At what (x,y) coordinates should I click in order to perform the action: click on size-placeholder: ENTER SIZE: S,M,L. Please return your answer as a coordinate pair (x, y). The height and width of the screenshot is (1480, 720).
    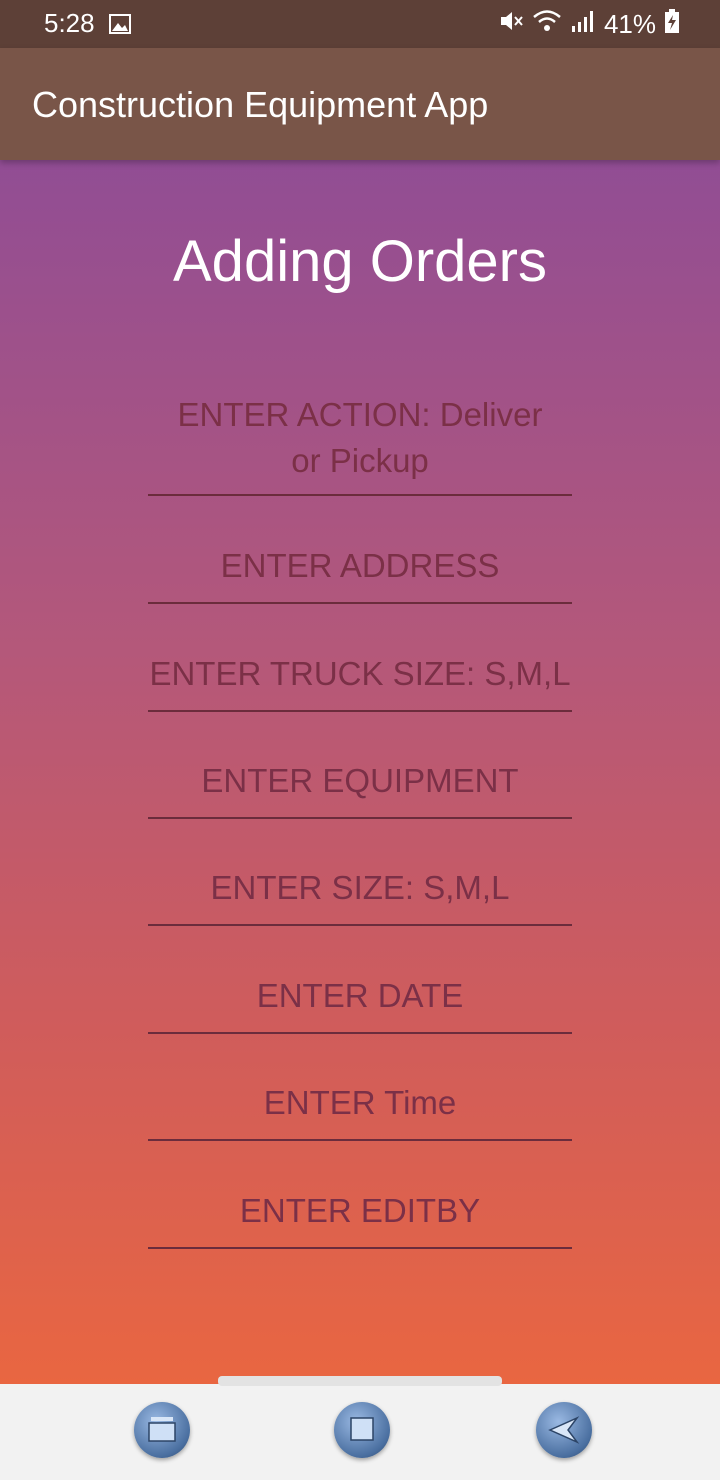
    Looking at the image, I should click on (360, 887).